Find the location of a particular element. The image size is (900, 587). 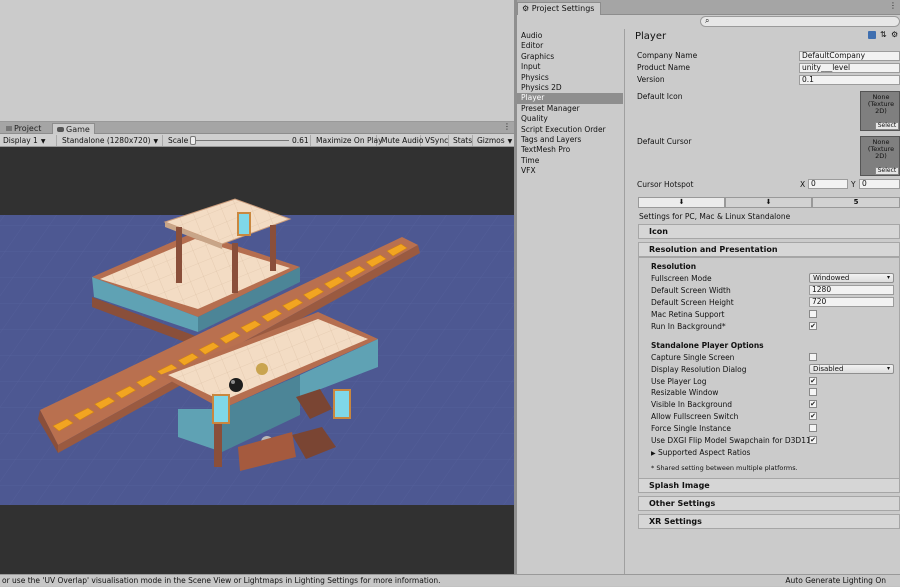

fullscreen-mode-dropdown: Windowed ▾ is located at coordinates (851, 278).